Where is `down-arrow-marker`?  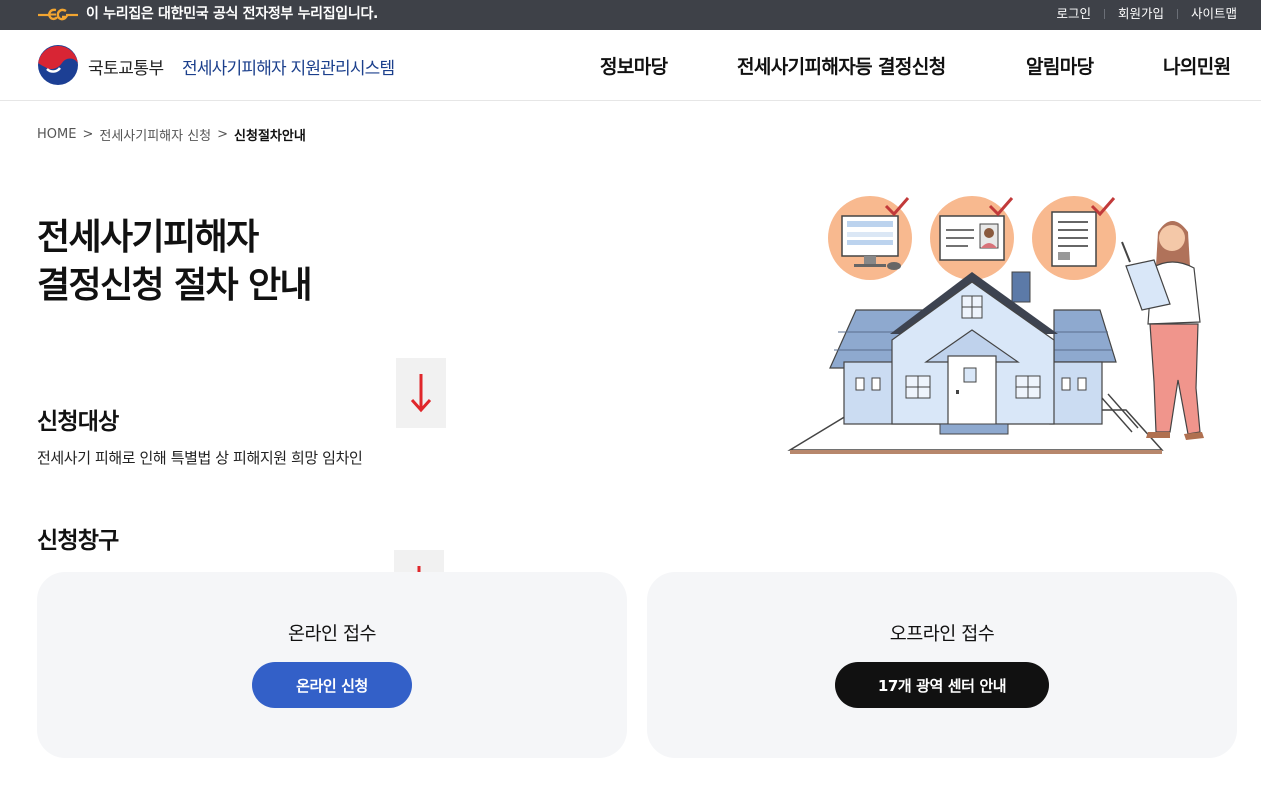 down-arrow-marker is located at coordinates (421, 393).